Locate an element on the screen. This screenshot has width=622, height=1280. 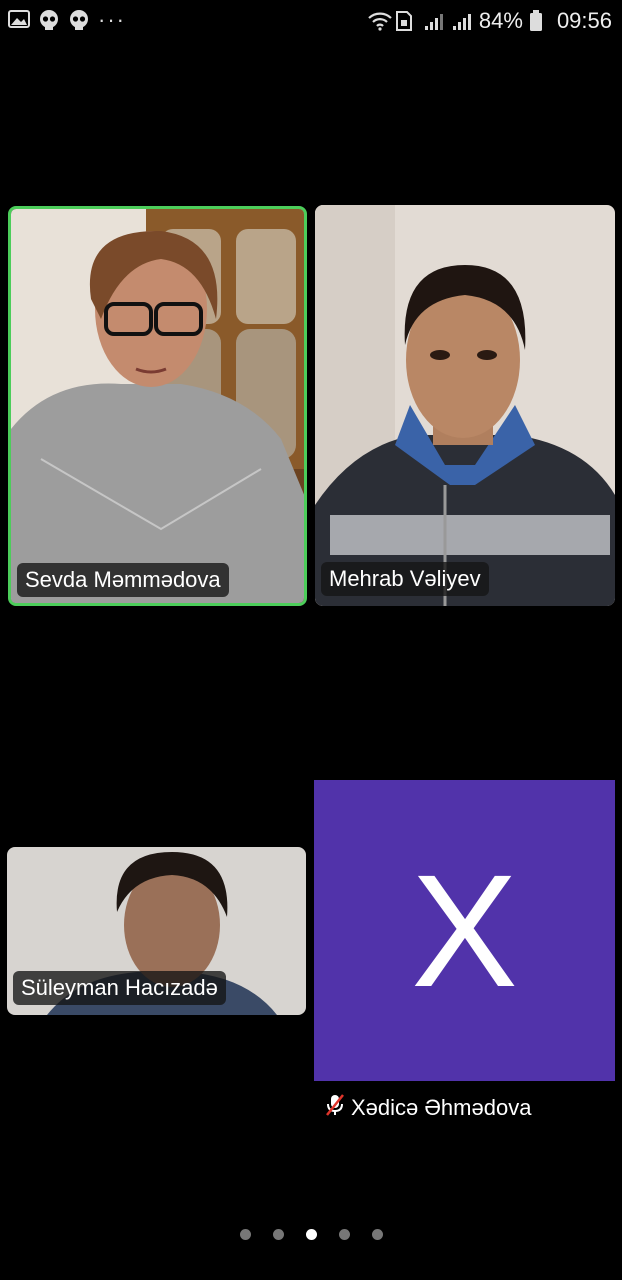
participant-name-row: Xədicə Əhmədova is located at coordinates (428, 1108).